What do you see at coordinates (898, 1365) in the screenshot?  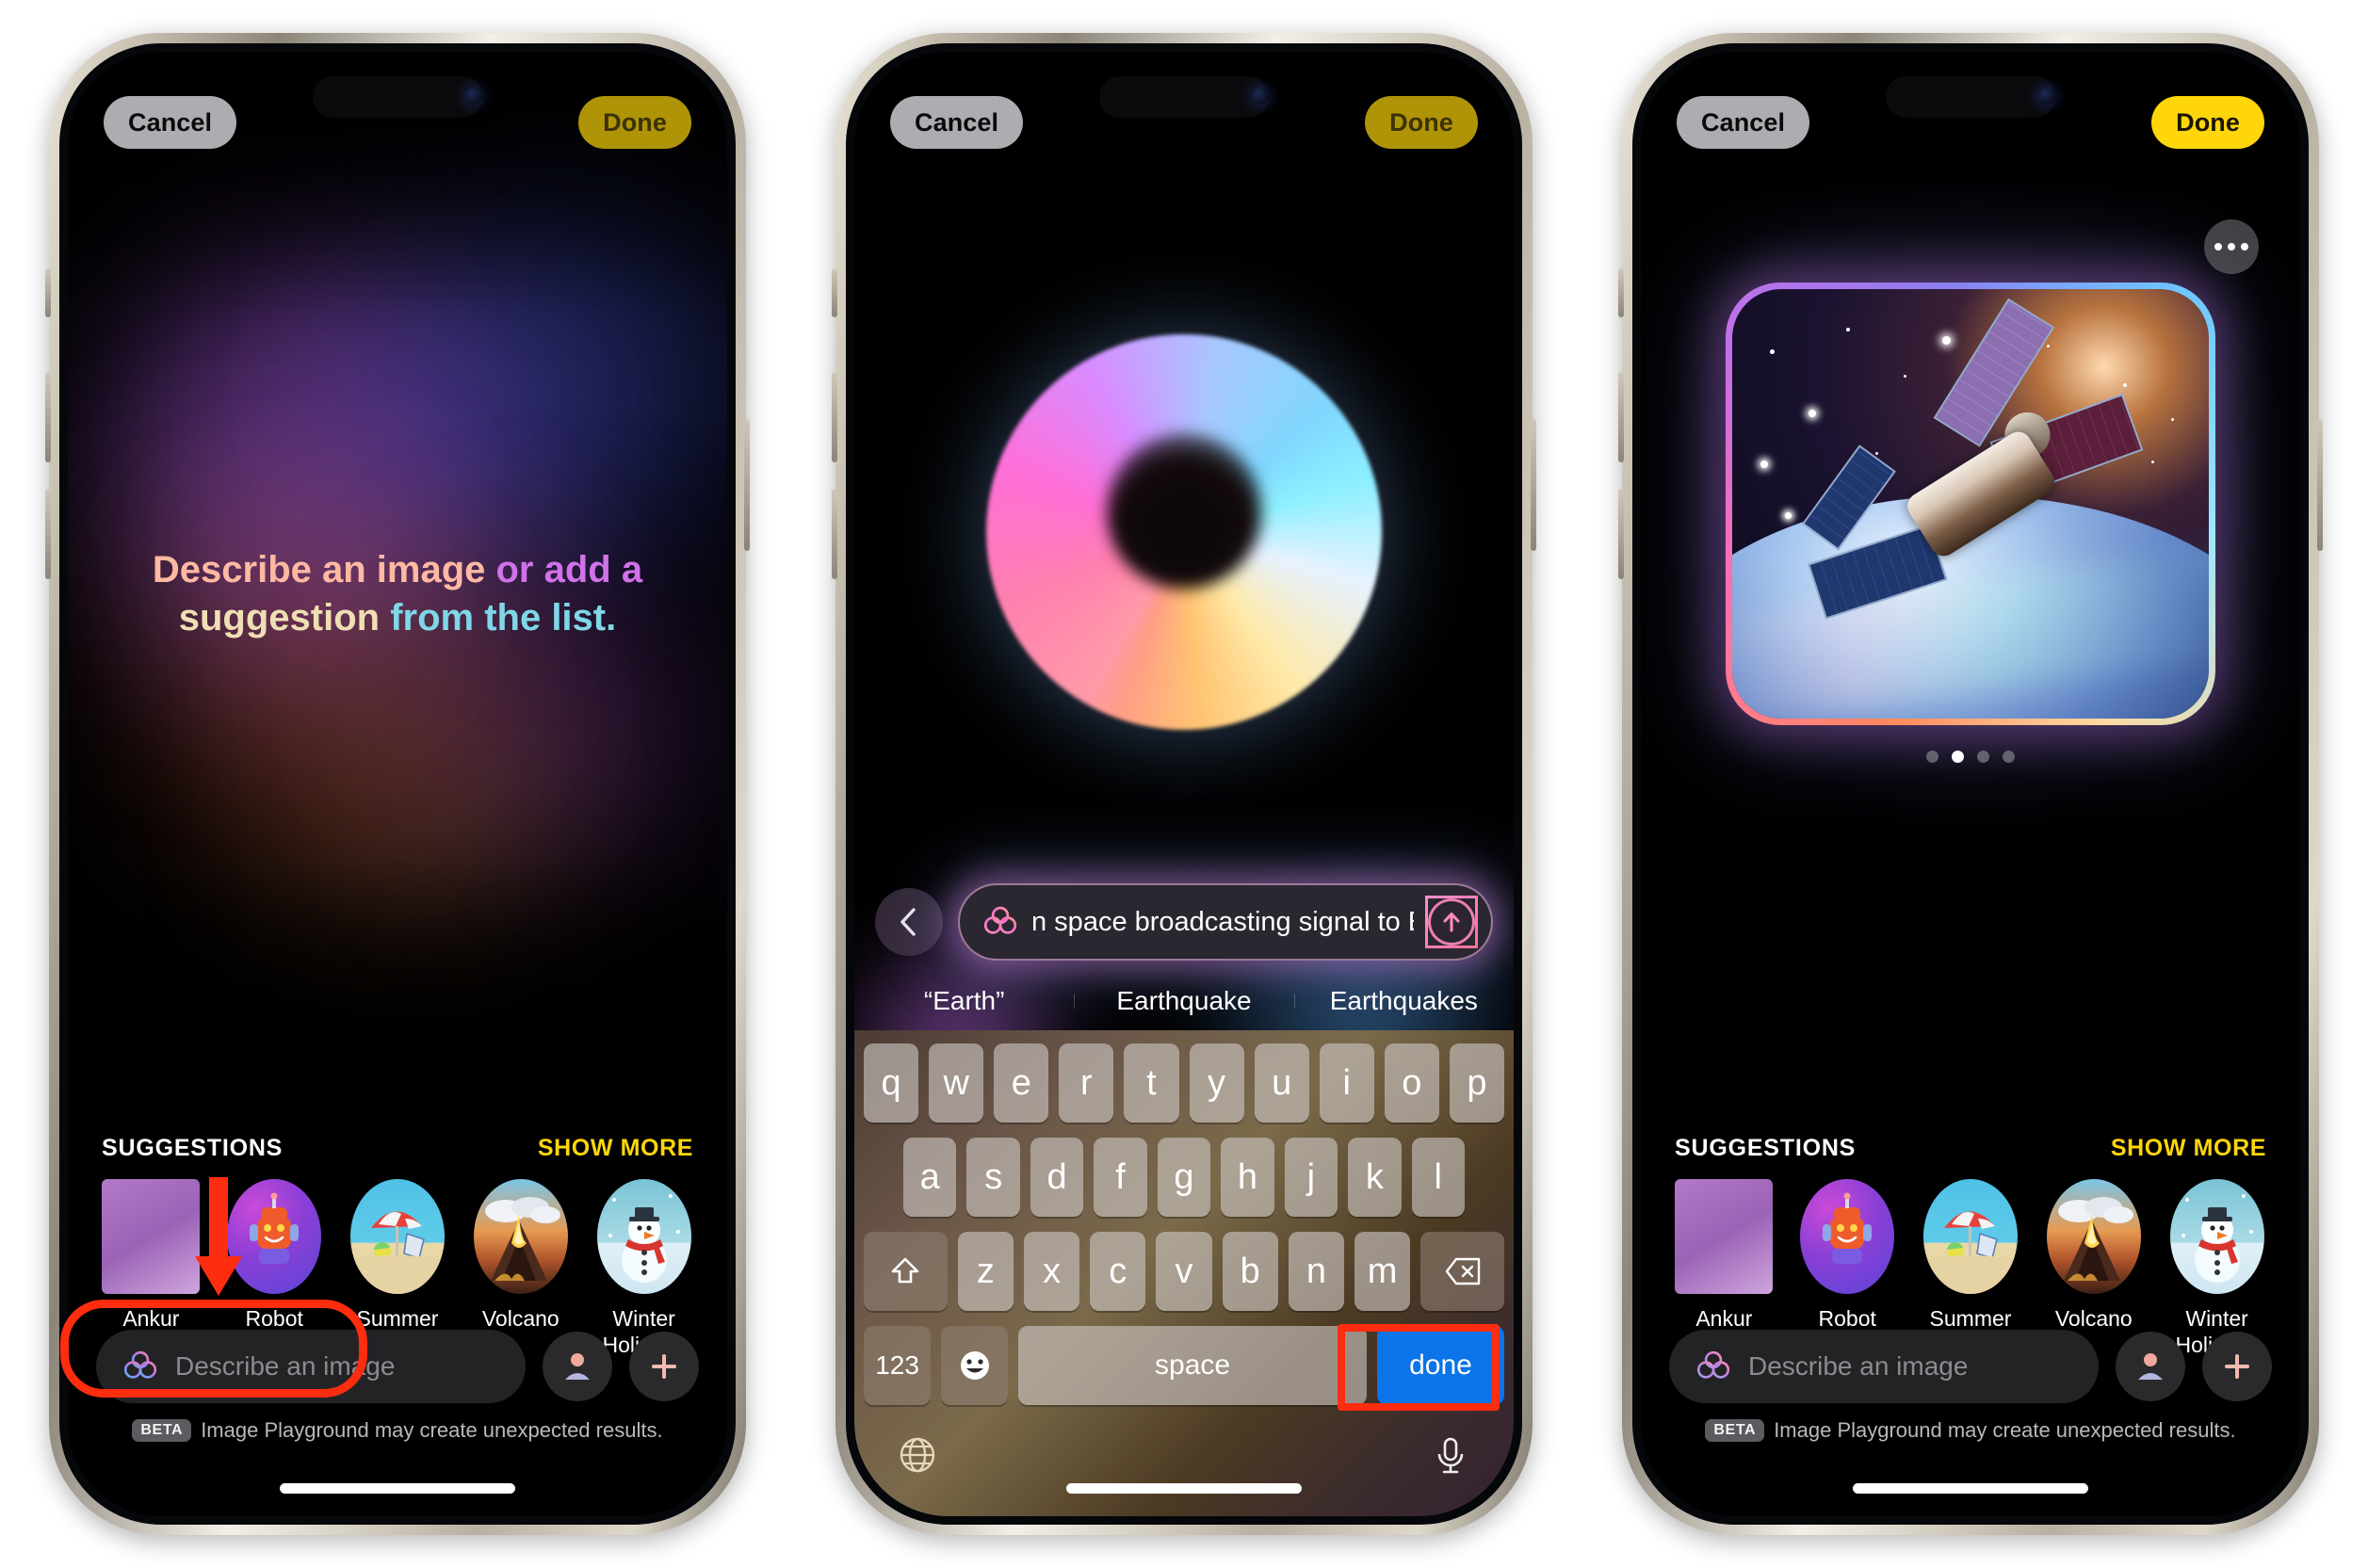 I see `numbers-key: 123` at bounding box center [898, 1365].